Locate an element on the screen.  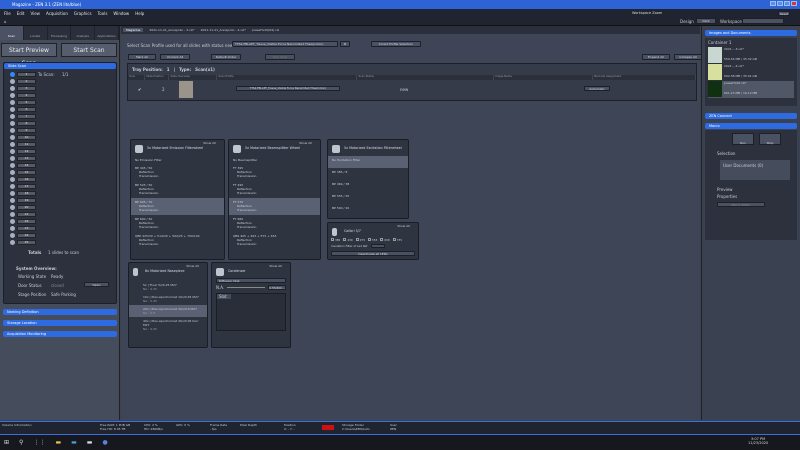
storage-folder: Storage Folder C:\Users\ZEN\Auto is located at coordinates (362, 428).